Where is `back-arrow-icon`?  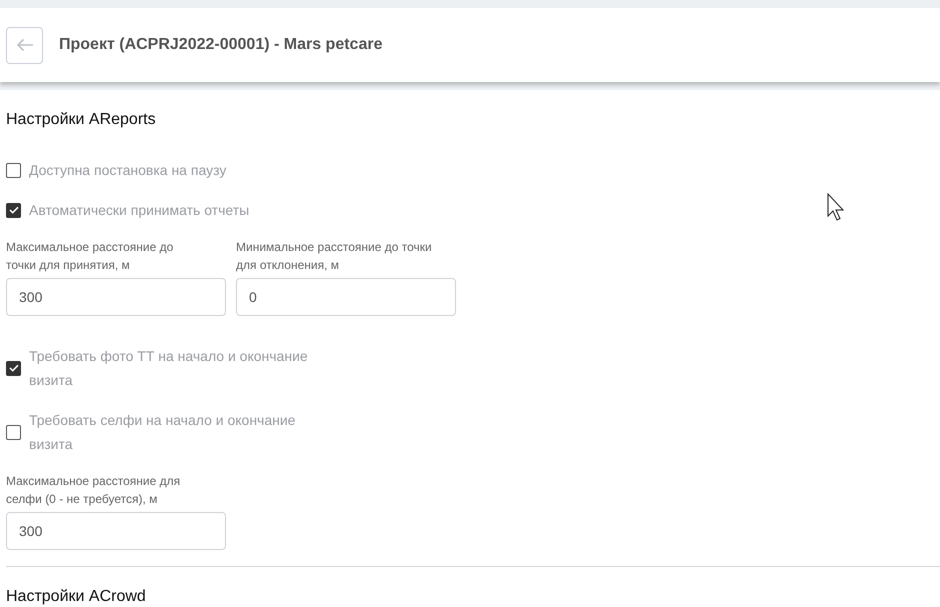 back-arrow-icon is located at coordinates (25, 45).